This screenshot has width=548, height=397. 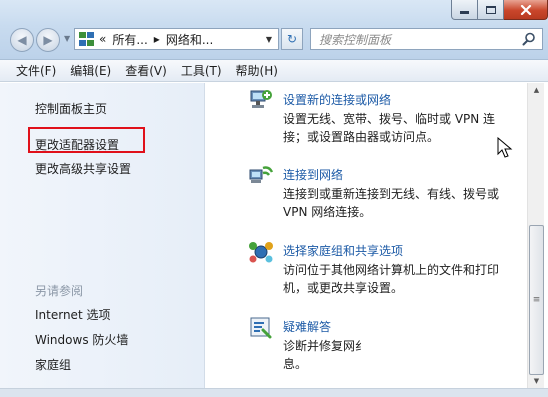 I want to click on connect-network-icon, so click(x=261, y=174).